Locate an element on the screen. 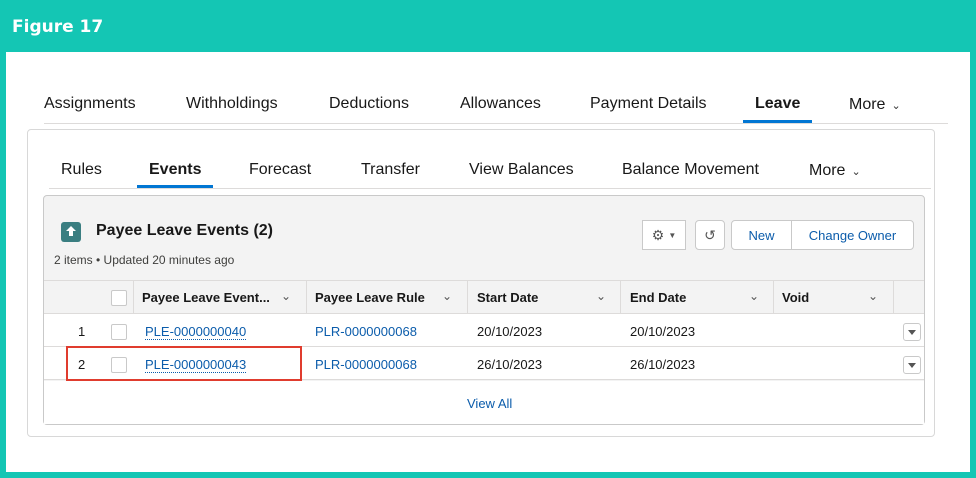 The height and width of the screenshot is (478, 976). end-date: 26/10/2023 is located at coordinates (663, 364).